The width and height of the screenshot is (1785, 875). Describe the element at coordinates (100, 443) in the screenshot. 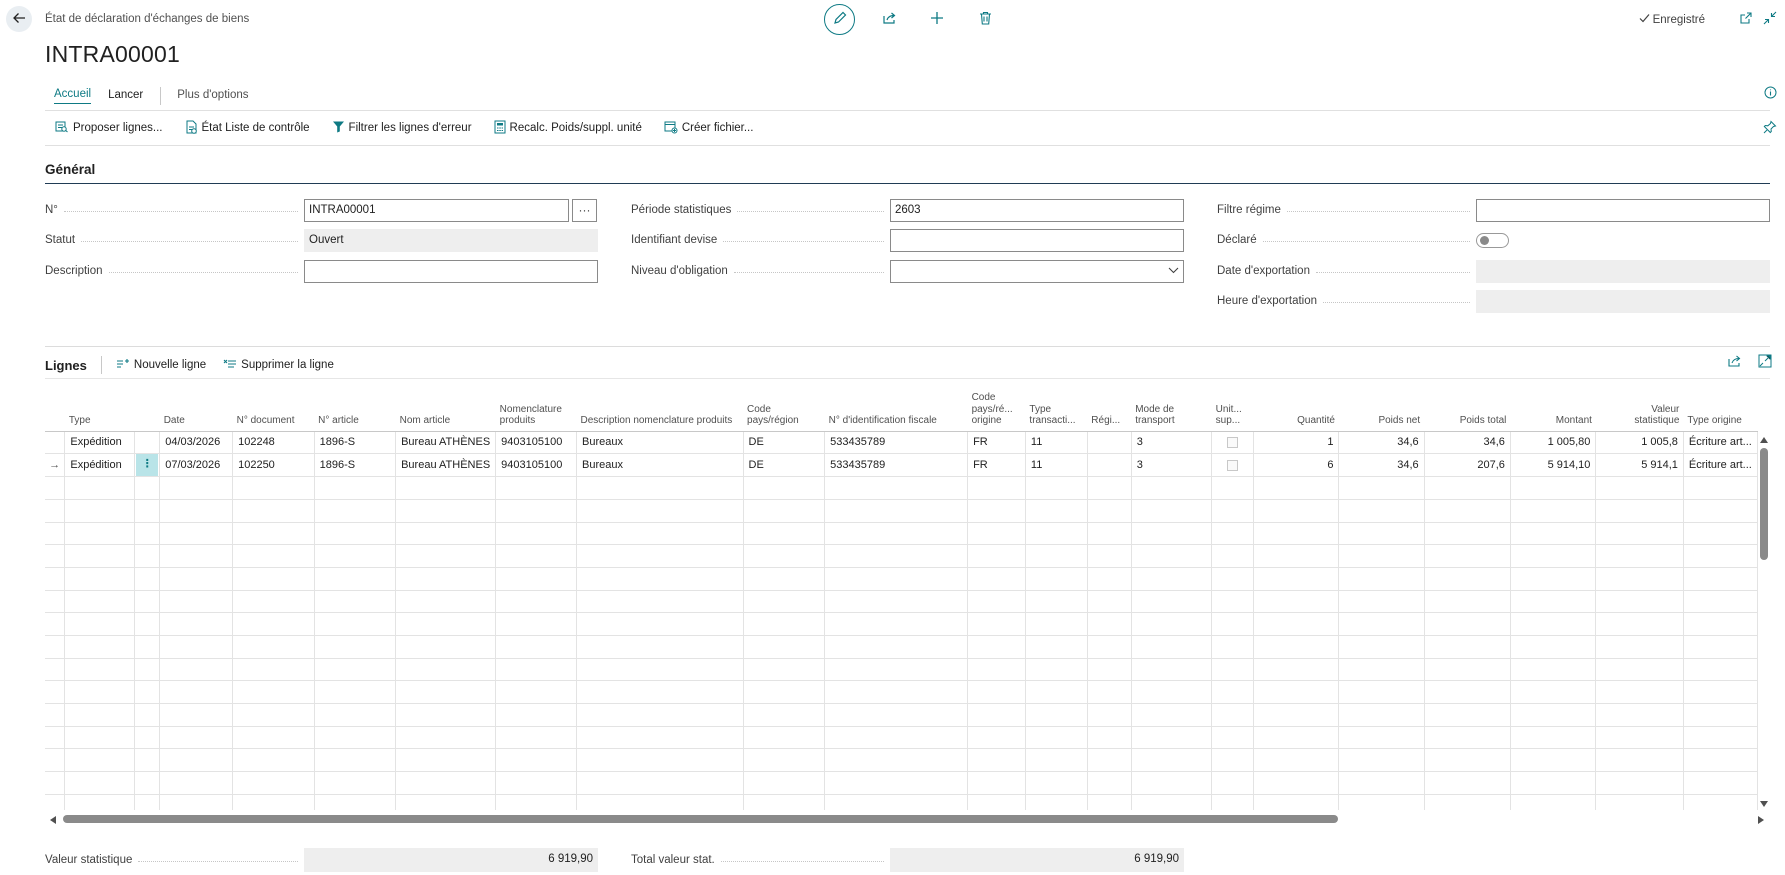

I see `cell-type: Expédition` at that location.